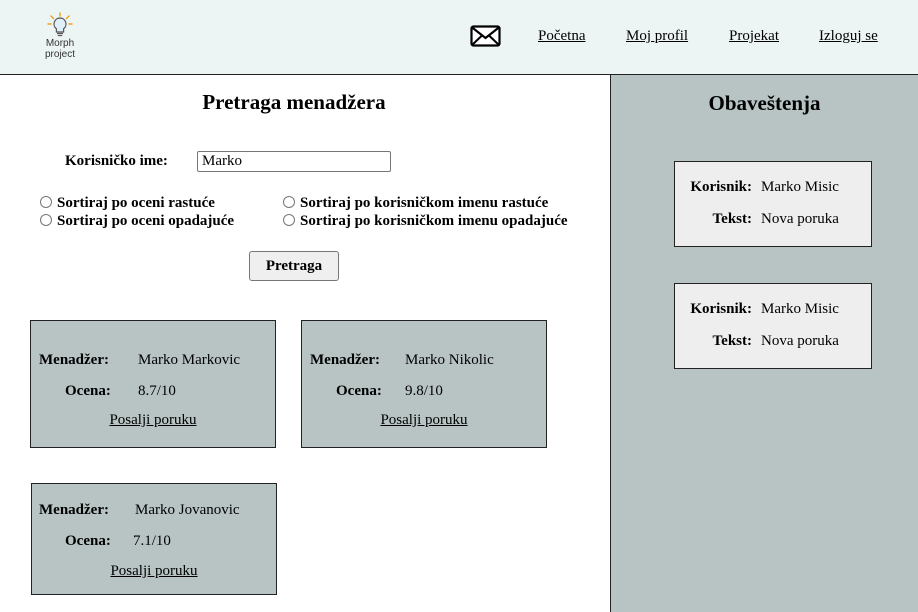 The height and width of the screenshot is (612, 918). Describe the element at coordinates (189, 360) in the screenshot. I see `manager-name: Marko Markovic` at that location.